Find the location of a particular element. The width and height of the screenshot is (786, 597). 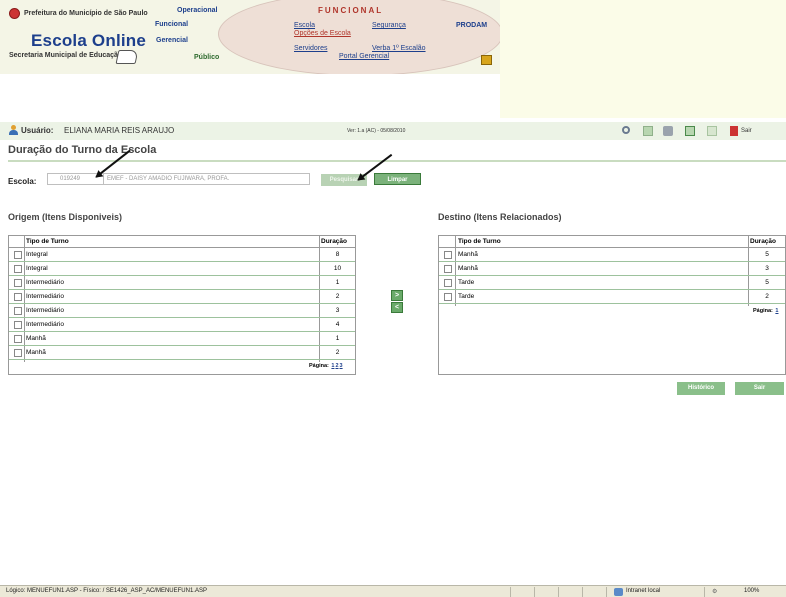

destino-table-row: Manhã 5 is located at coordinates (612, 255).